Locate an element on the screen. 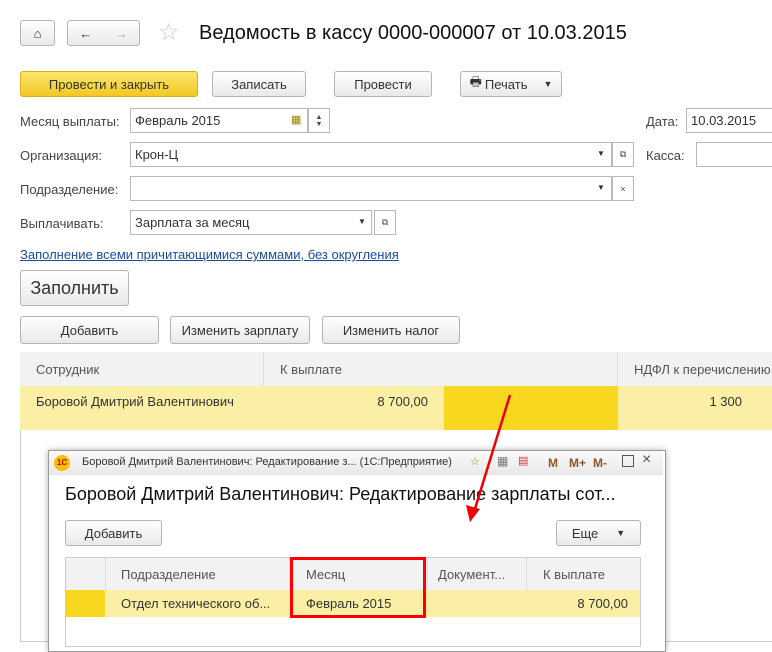 The image size is (772, 652). annotation-arrow is located at coordinates (489, 458).